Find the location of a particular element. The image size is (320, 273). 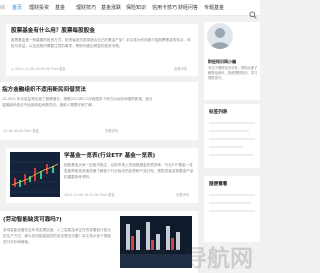

post-date: 2023-12-08 15:32:01 is located at coordinates (82, 195).